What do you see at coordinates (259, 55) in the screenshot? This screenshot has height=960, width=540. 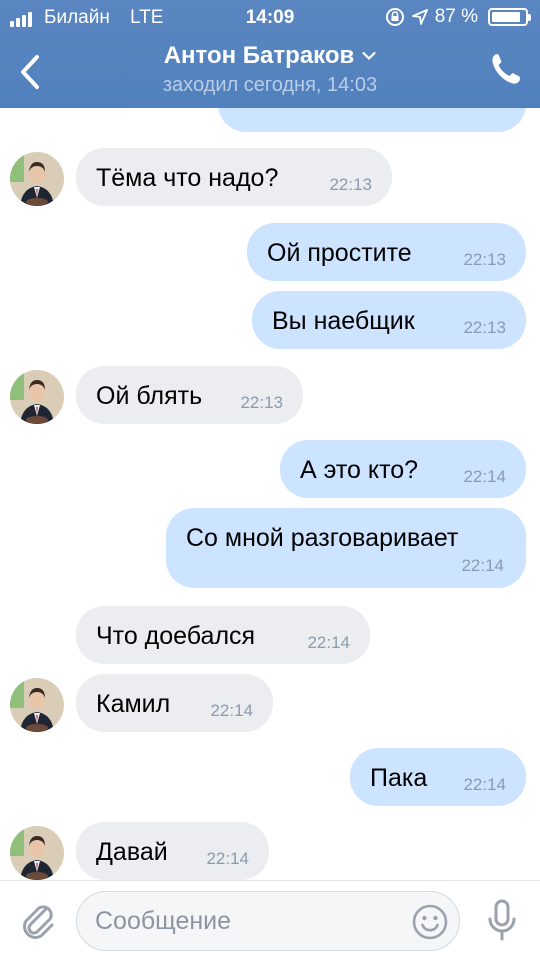 I see `contact-name: Антон Батраков` at bounding box center [259, 55].